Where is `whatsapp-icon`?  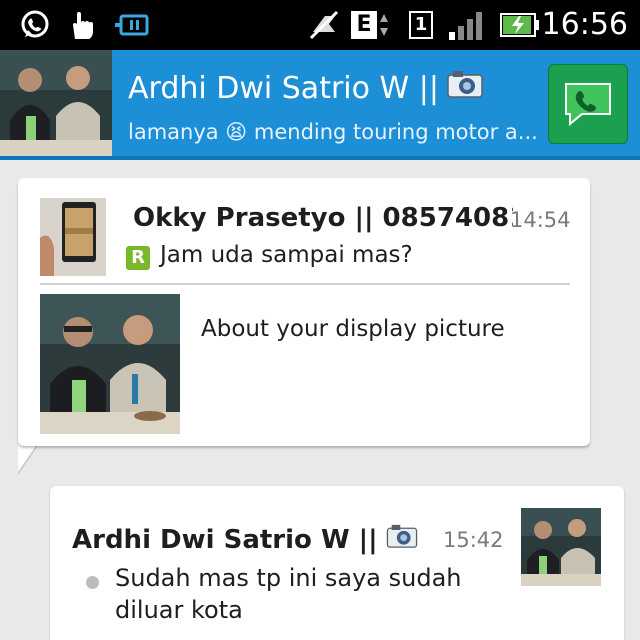 whatsapp-icon is located at coordinates (35, 25).